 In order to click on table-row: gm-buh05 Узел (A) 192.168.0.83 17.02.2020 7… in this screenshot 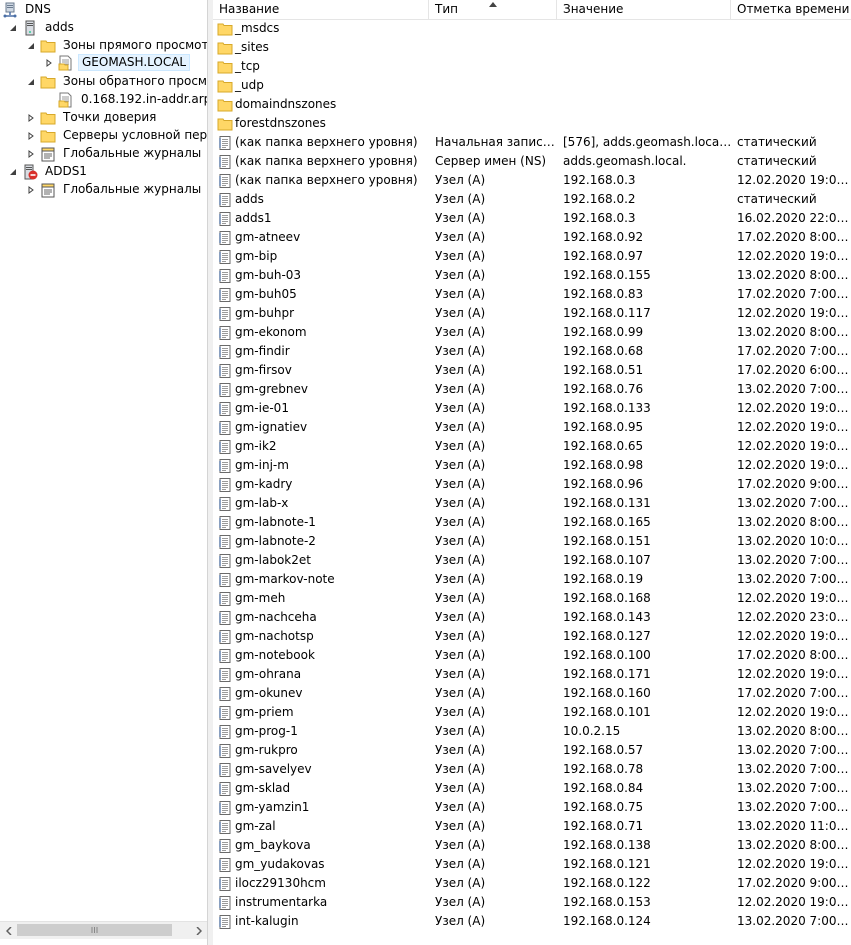, I will do `click(532, 294)`.